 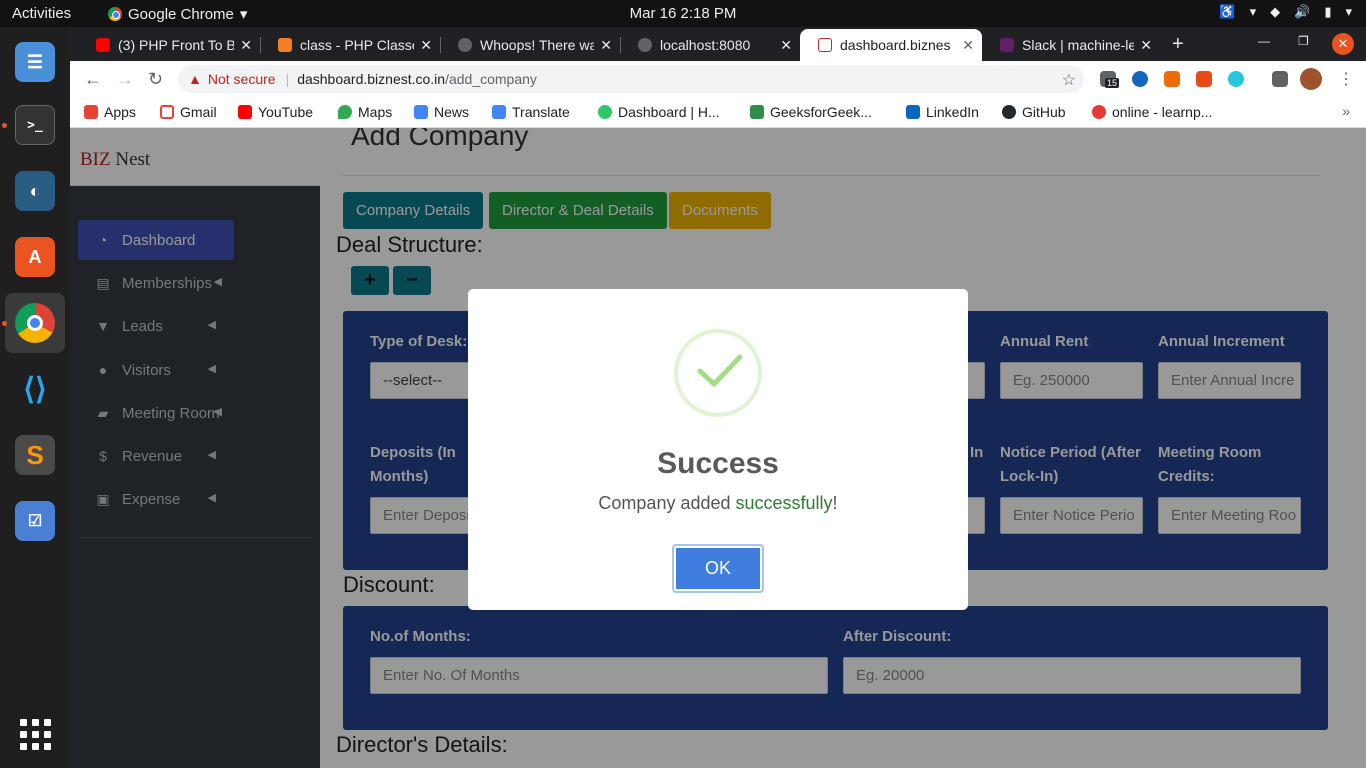 What do you see at coordinates (784, 503) in the screenshot?
I see `dialog-message-highlight: successfully` at bounding box center [784, 503].